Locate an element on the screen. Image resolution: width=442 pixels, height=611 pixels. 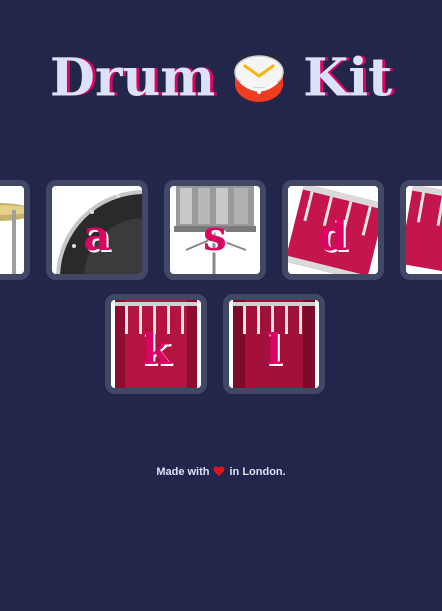
drum-tom-1: d is located at coordinates (333, 230).